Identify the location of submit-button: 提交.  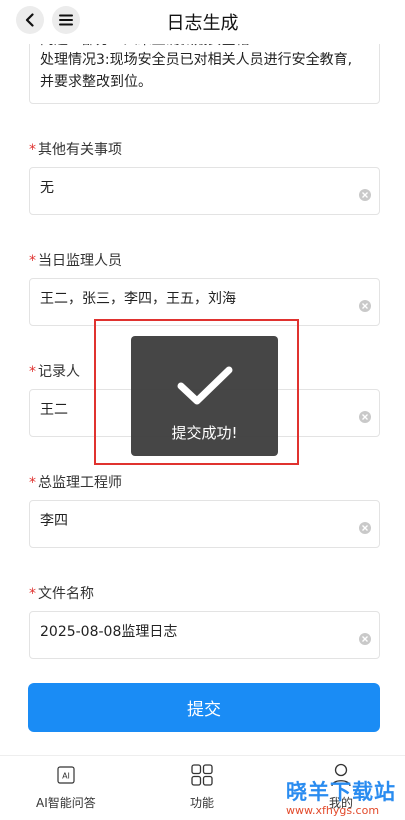
(204, 707).